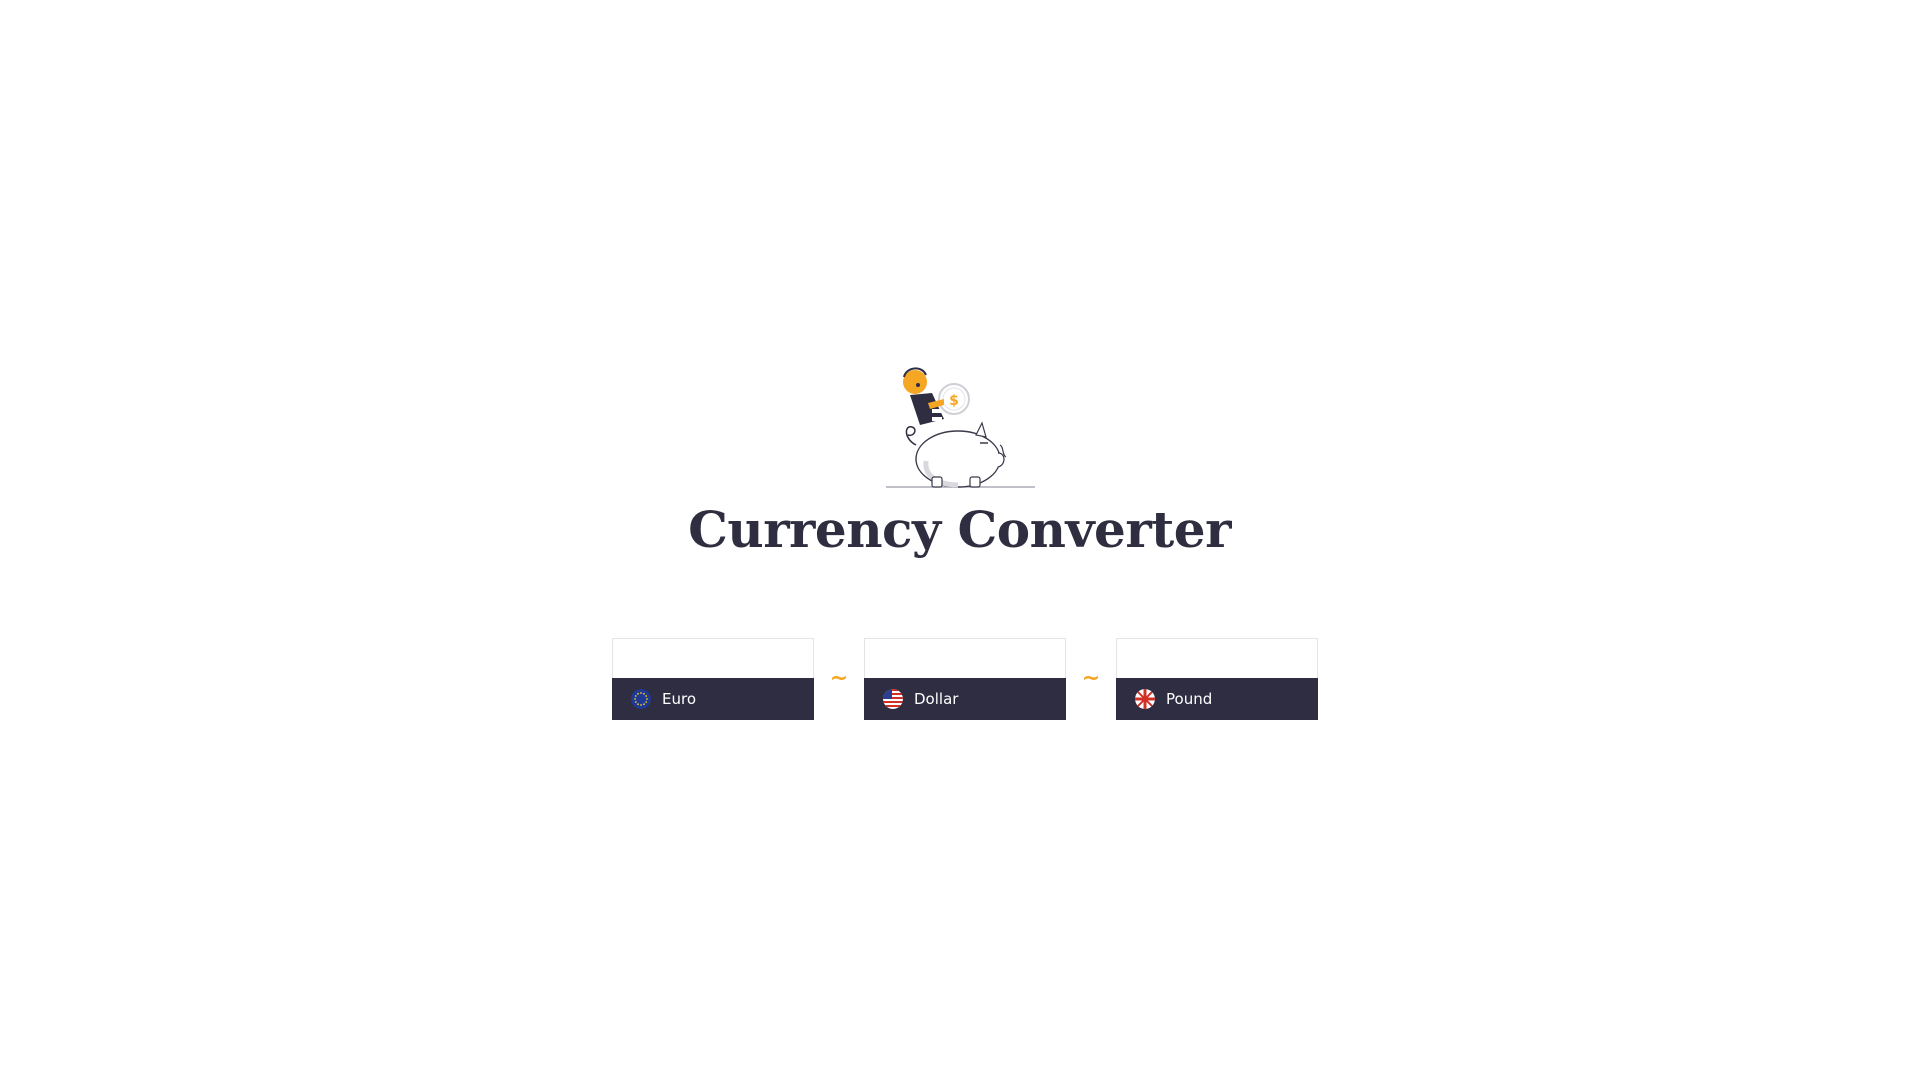  Describe the element at coordinates (965, 658) in the screenshot. I see `dollar-amount-input` at that location.